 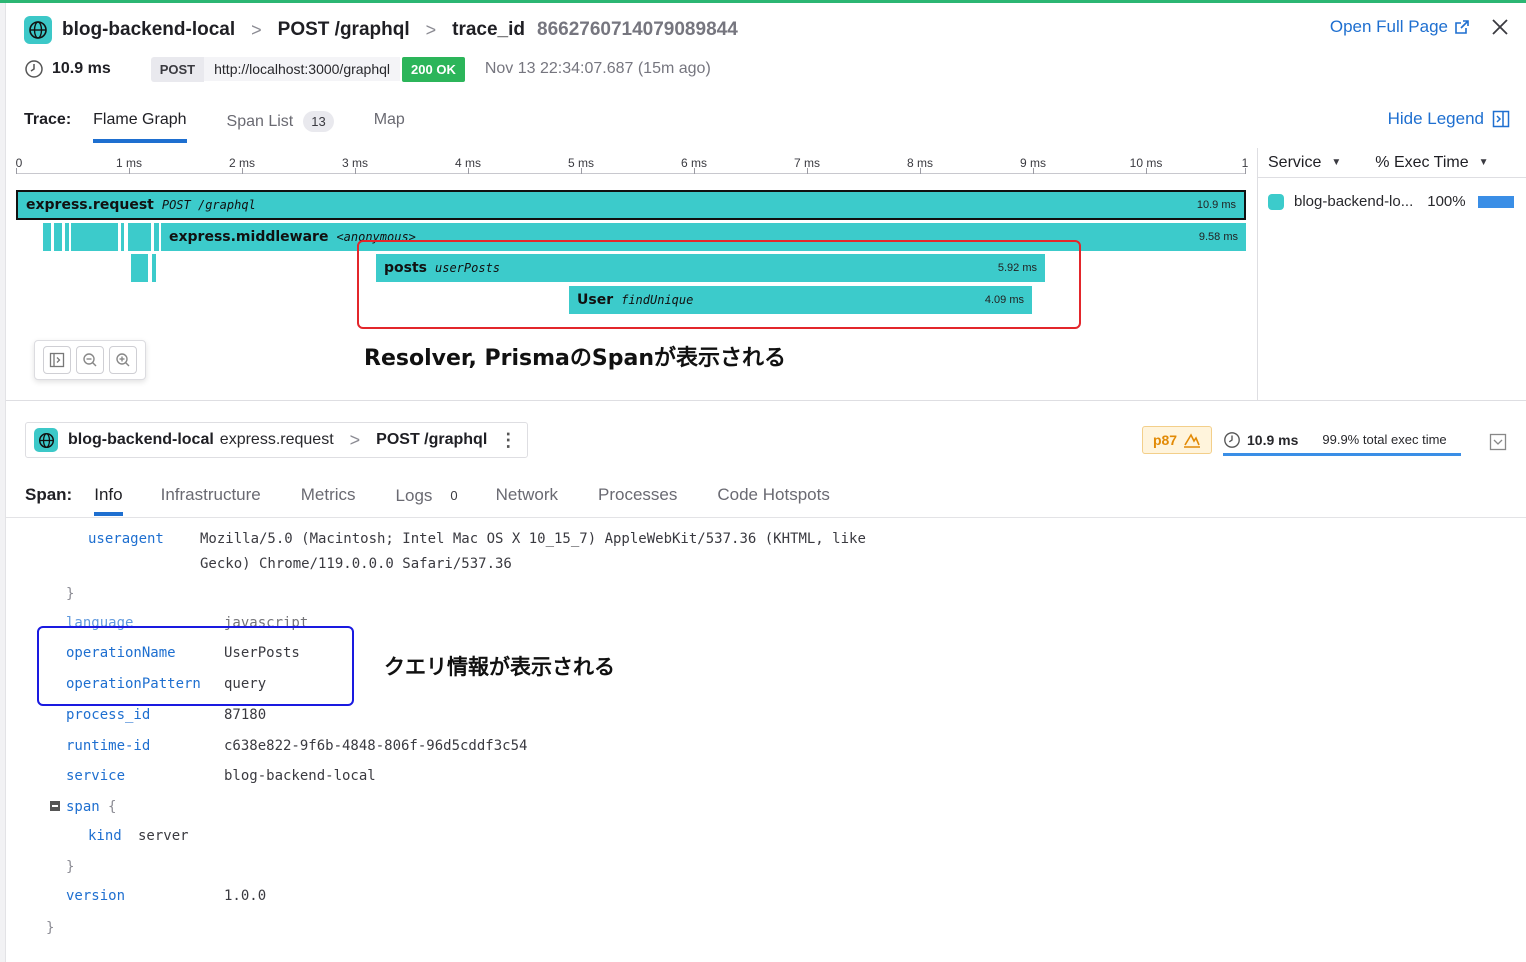 What do you see at coordinates (454, 495) in the screenshot?
I see `logs-count-badge: 0` at bounding box center [454, 495].